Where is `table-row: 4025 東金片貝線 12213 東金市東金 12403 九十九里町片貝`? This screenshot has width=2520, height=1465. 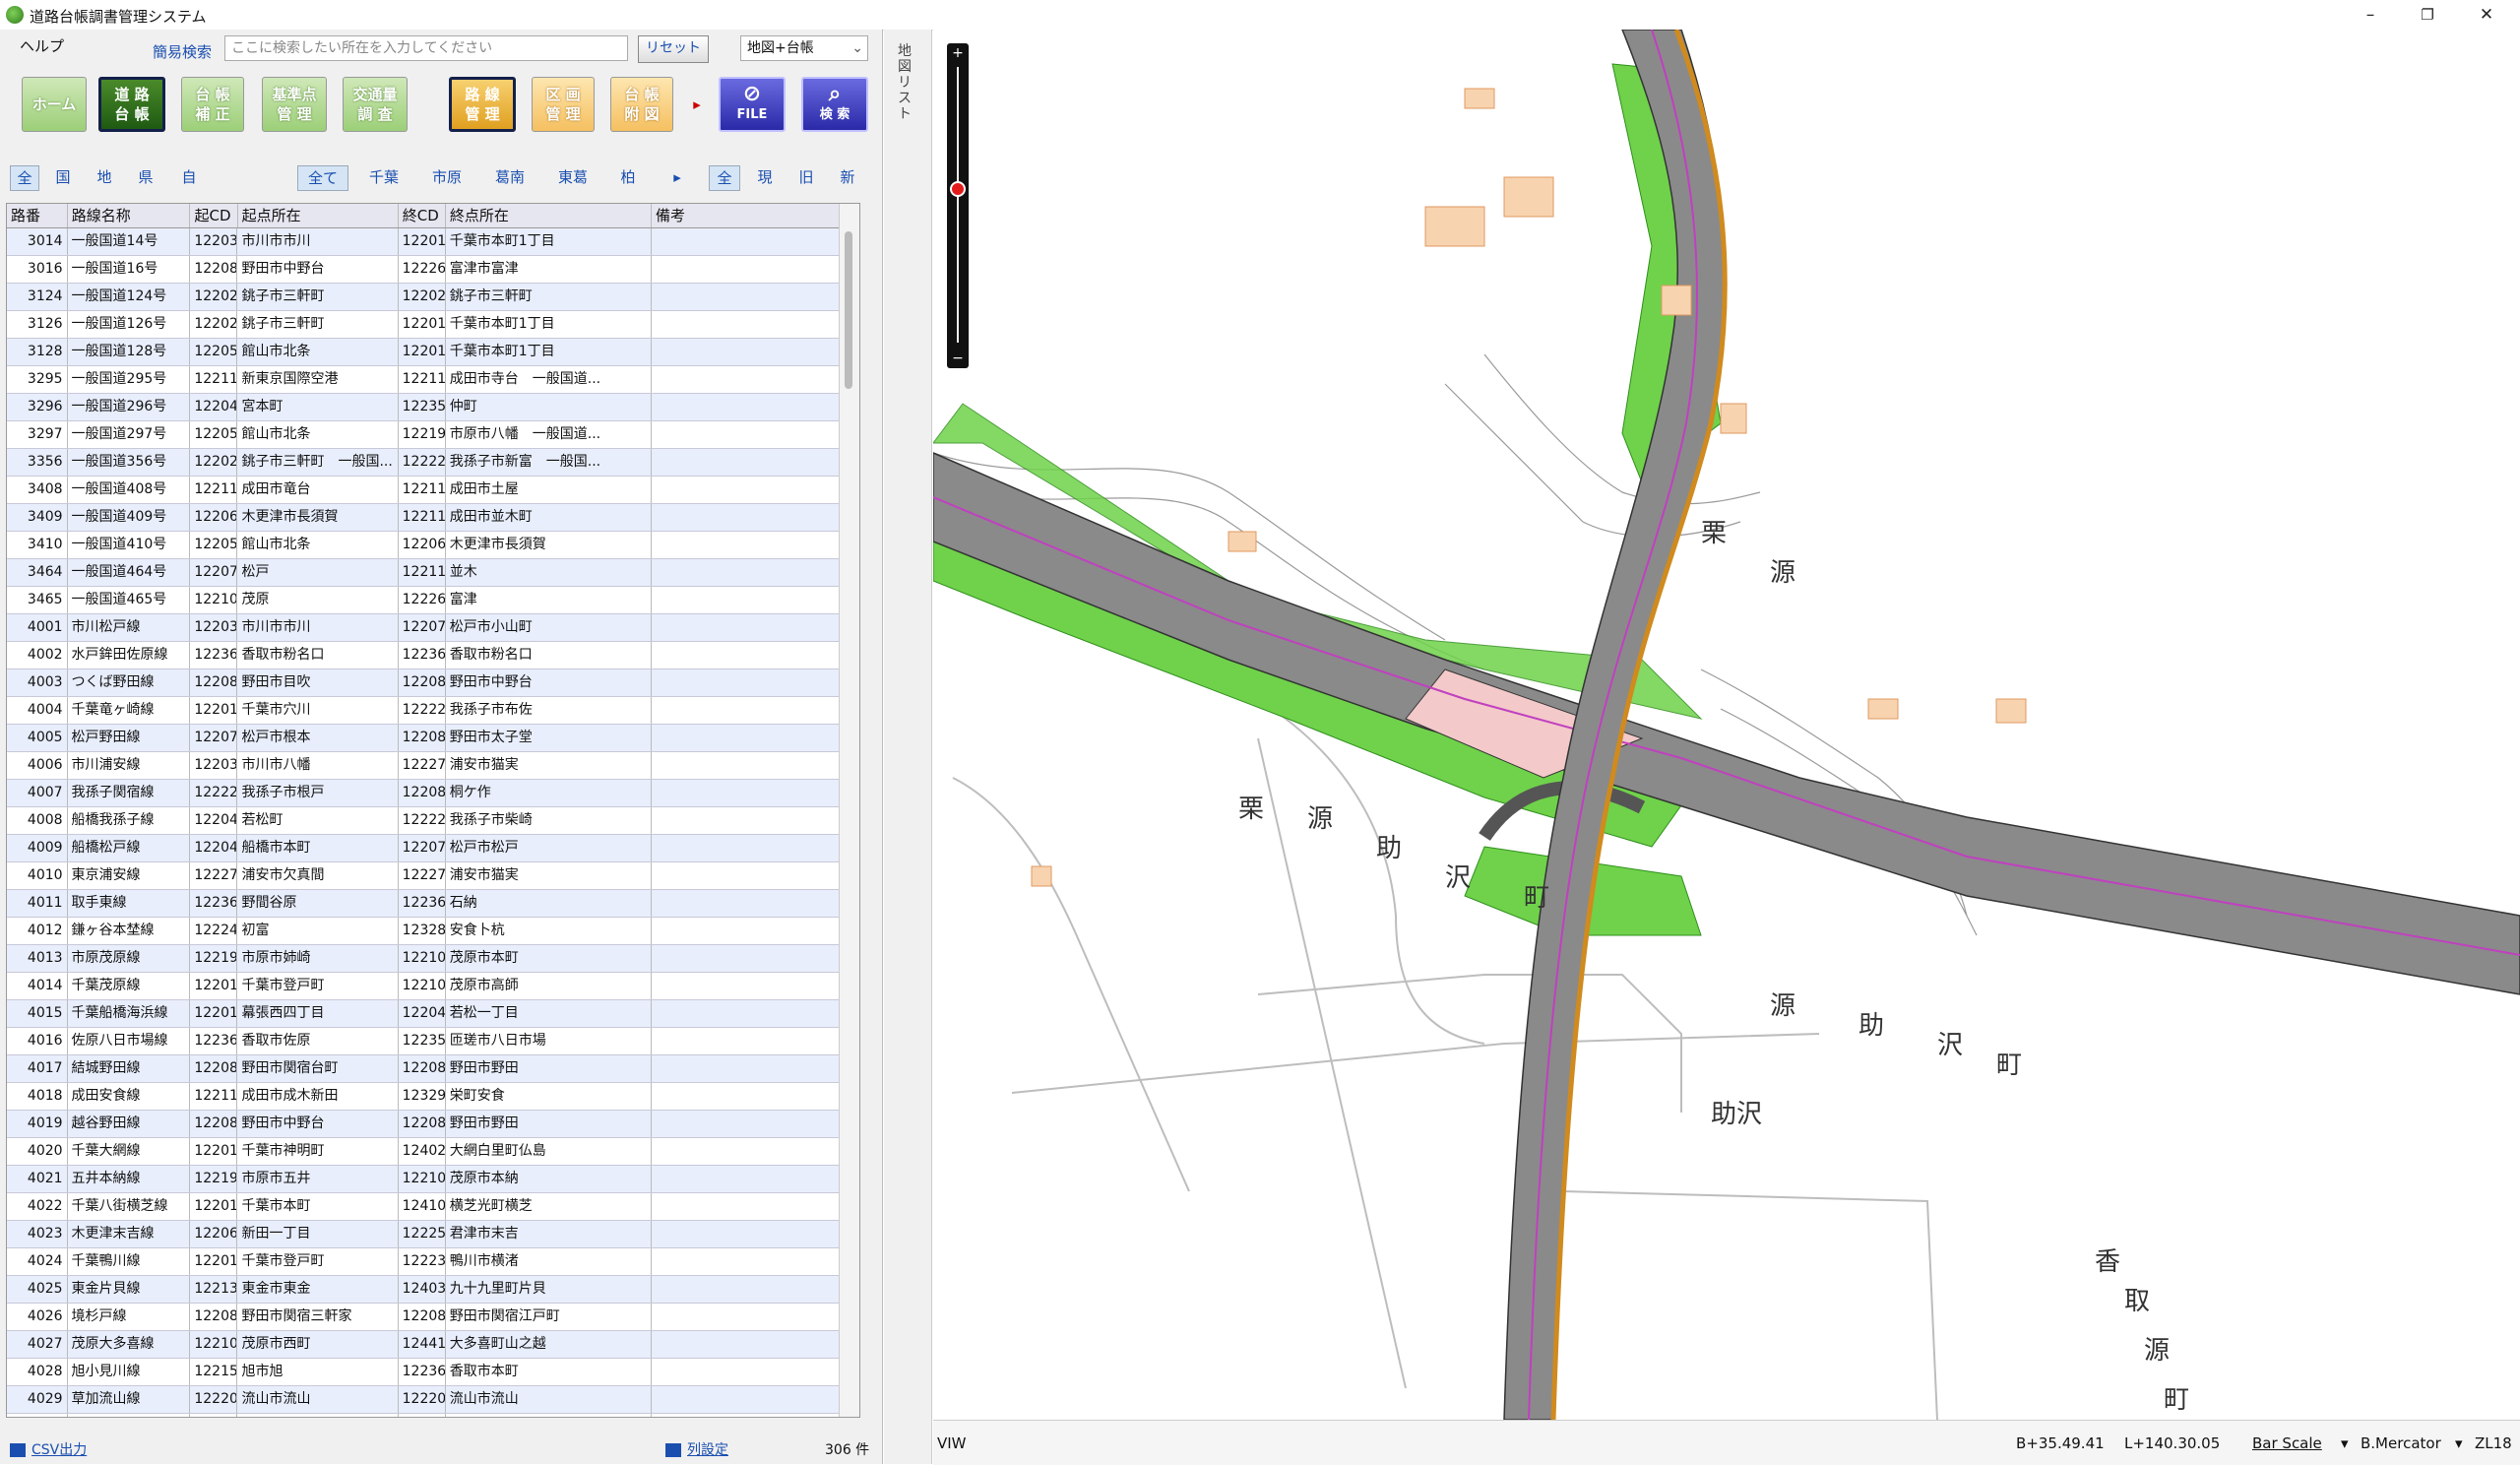
table-row: 4025 東金片貝線 12213 東金市東金 12403 九十九里町片貝 is located at coordinates (433, 1290).